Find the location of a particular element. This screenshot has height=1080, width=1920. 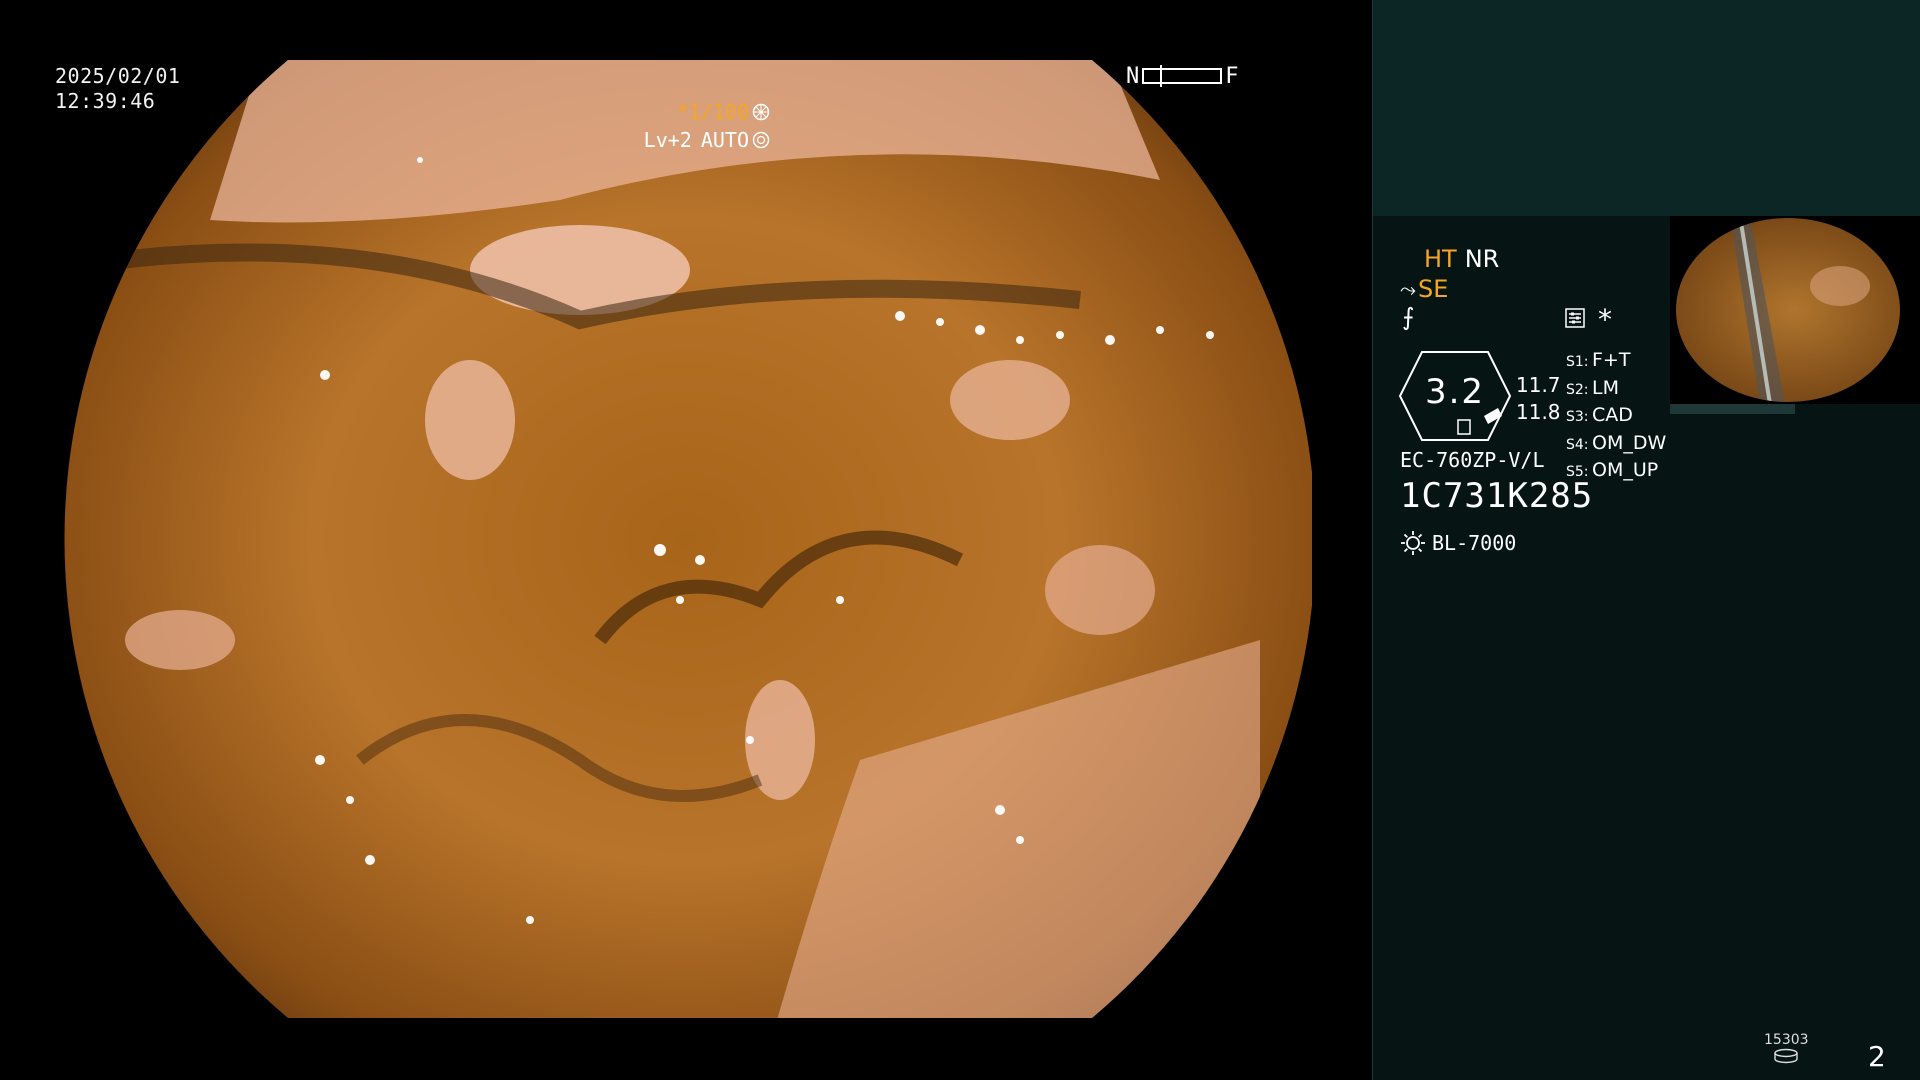

thumbnail-bar is located at coordinates (1732, 409).